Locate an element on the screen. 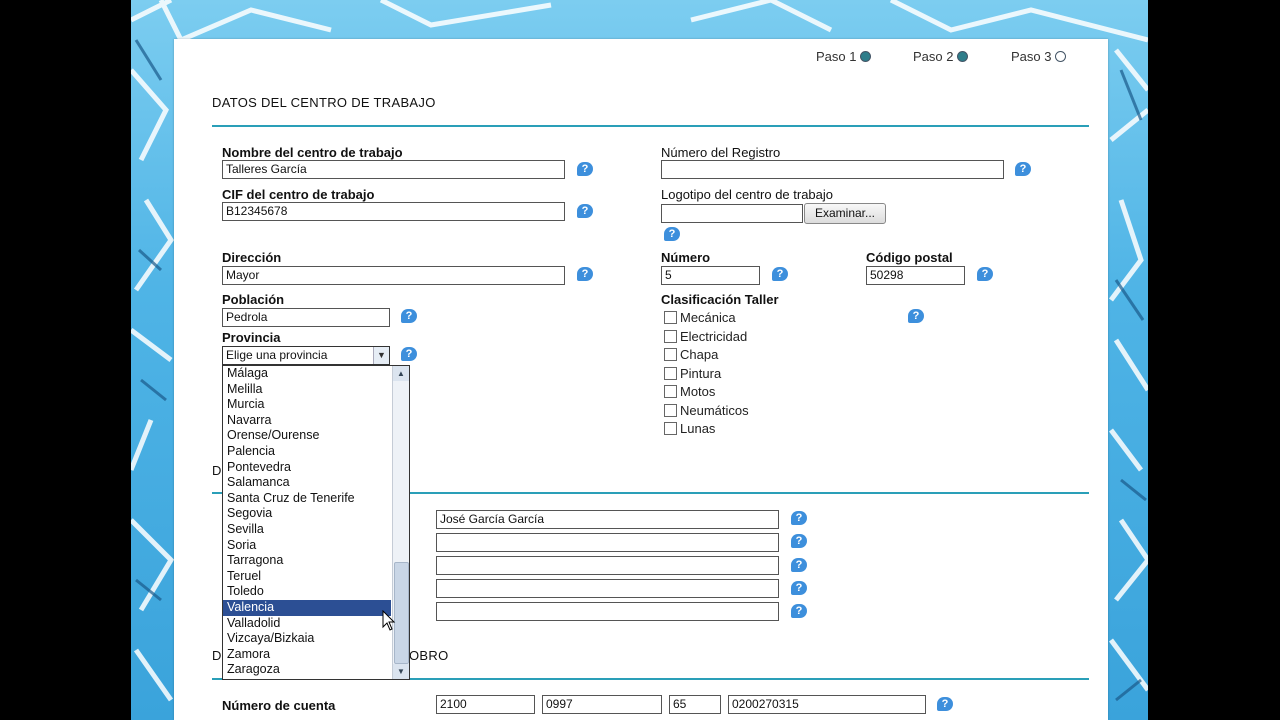 This screenshot has width=1280, height=720. direccion-label: Dirección is located at coordinates (252, 257).